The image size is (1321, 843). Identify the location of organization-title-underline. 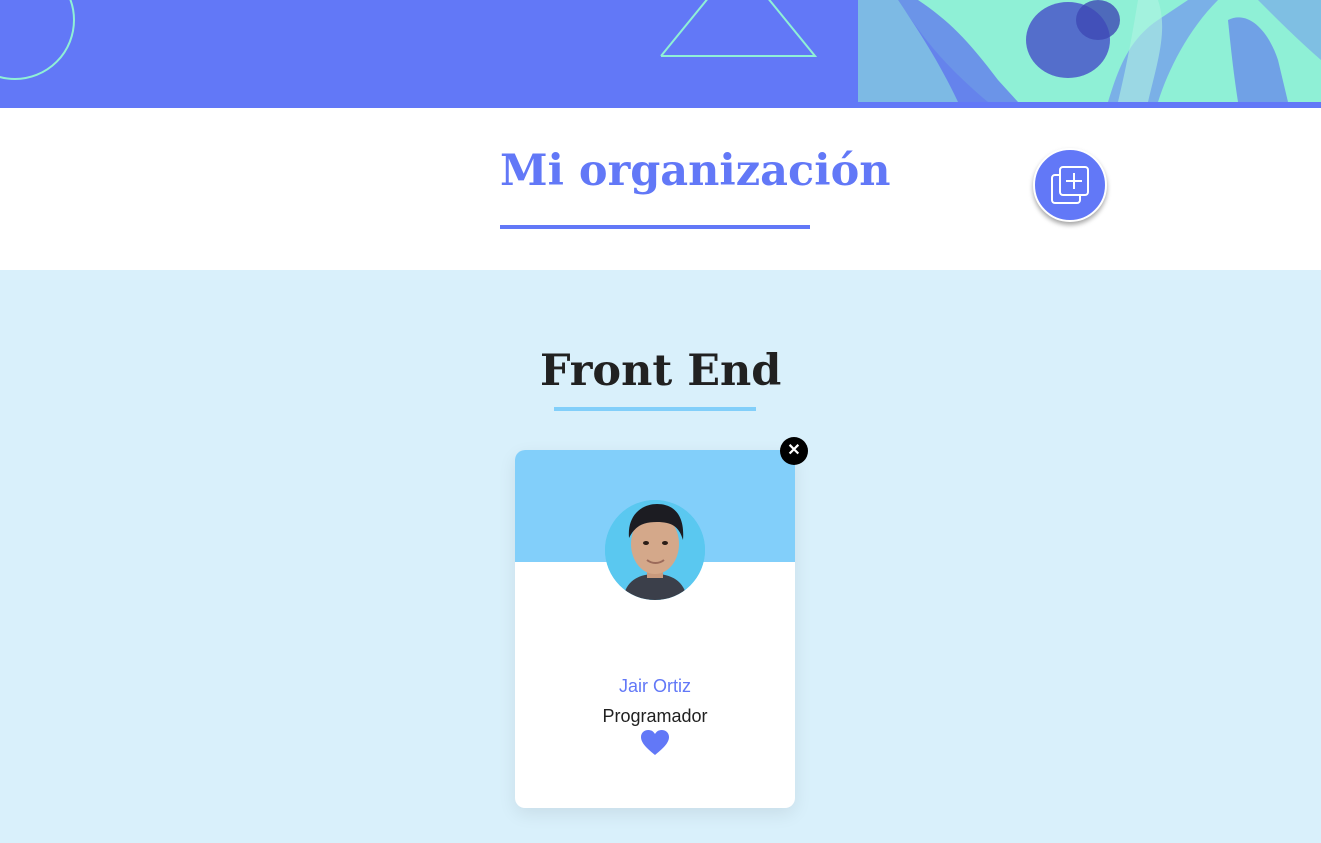
(655, 227).